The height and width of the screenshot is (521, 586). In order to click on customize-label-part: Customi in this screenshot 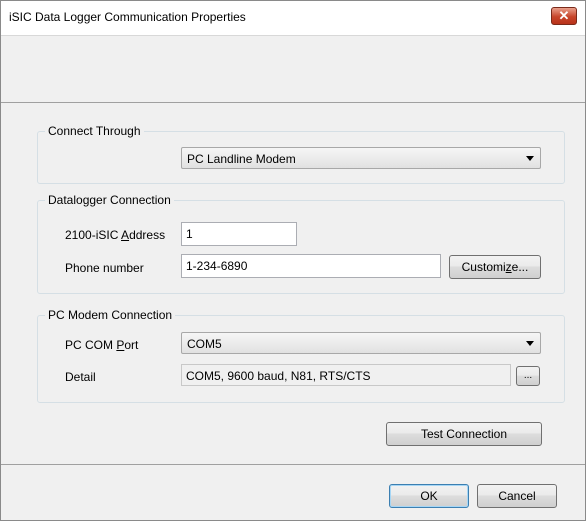, I will do `click(483, 267)`.